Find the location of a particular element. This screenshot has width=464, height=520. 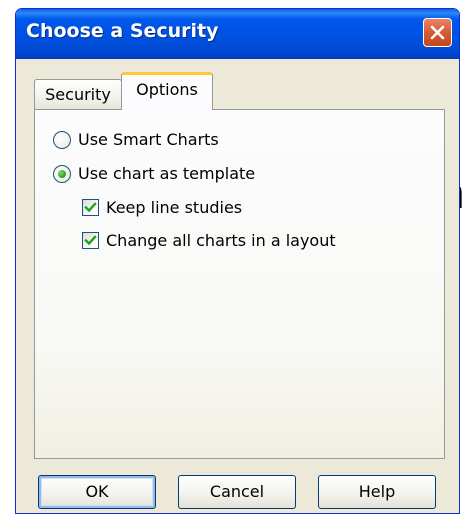

help-button: Help is located at coordinates (377, 492).